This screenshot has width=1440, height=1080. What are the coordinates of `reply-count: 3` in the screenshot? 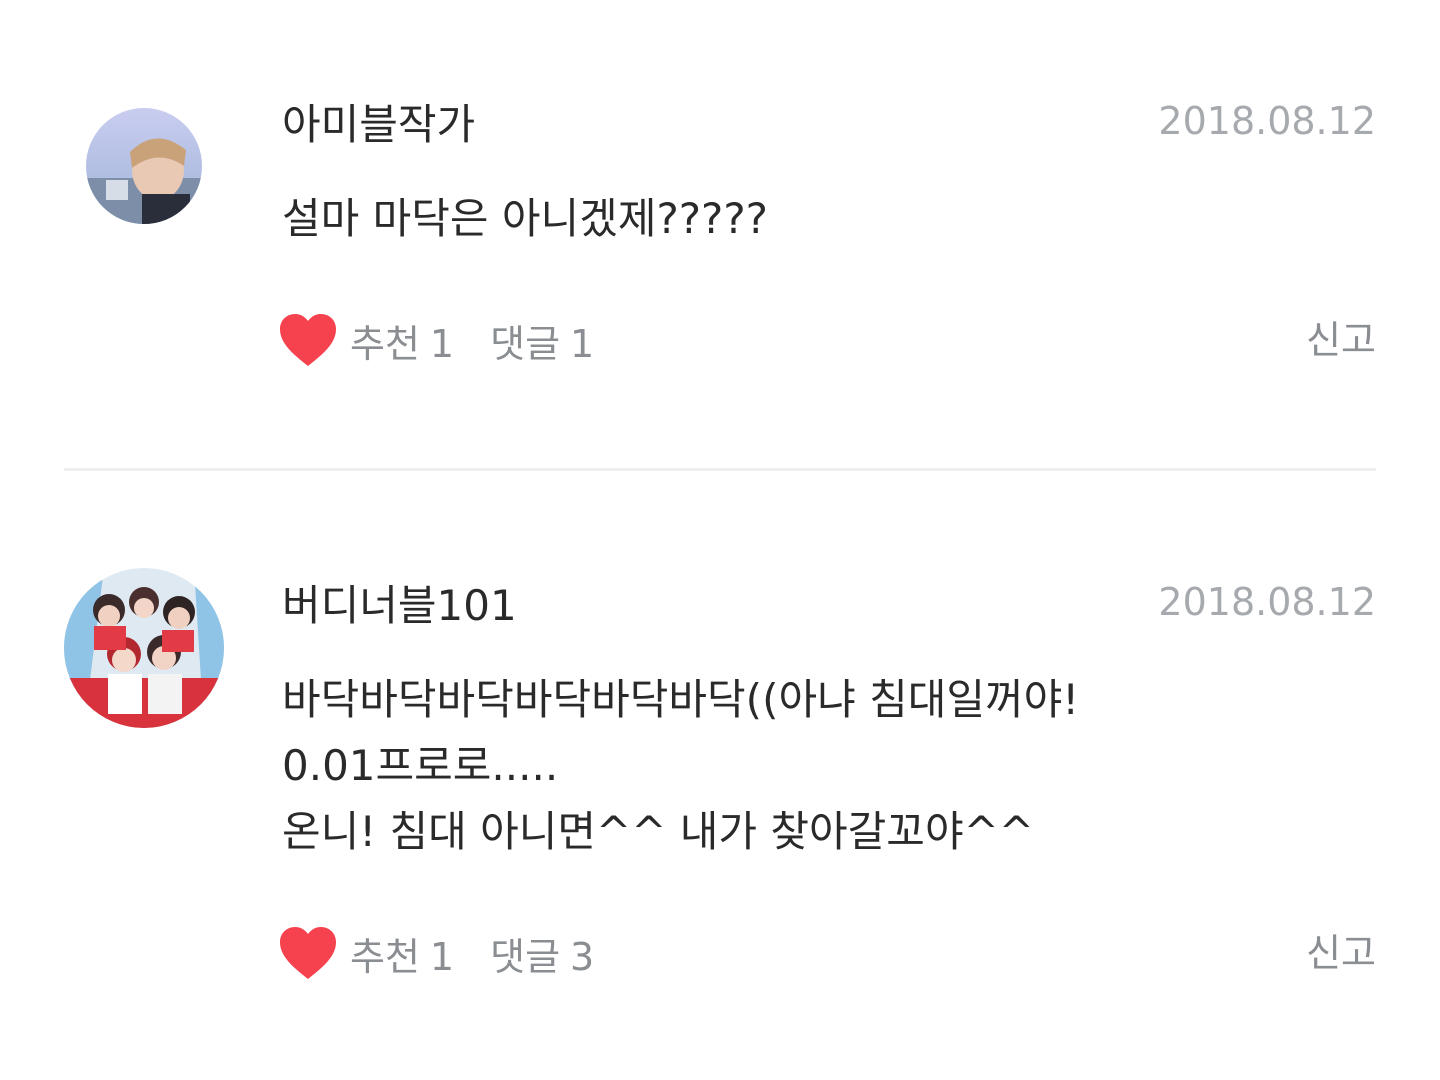 It's located at (582, 956).